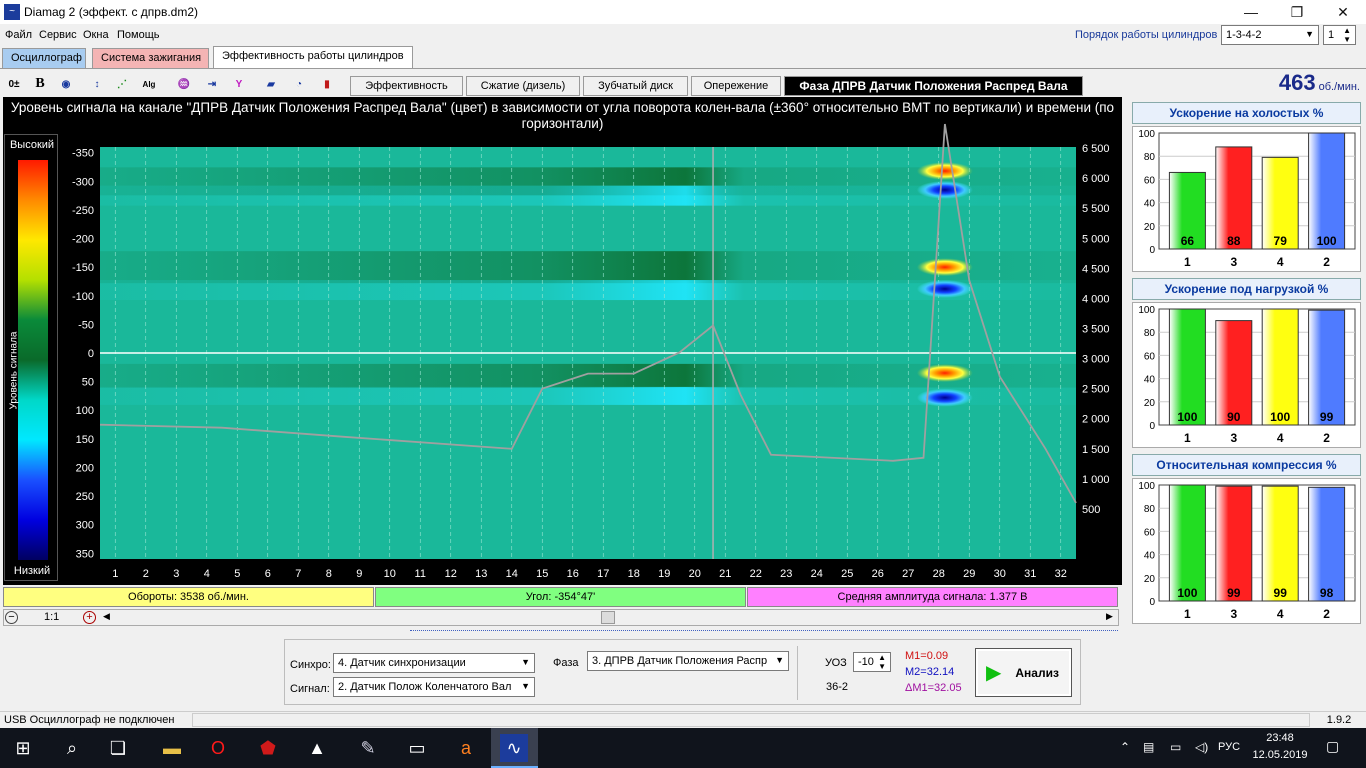 The image size is (1366, 768). What do you see at coordinates (317, 748) in the screenshot?
I see `photos-icon: ▲` at bounding box center [317, 748].